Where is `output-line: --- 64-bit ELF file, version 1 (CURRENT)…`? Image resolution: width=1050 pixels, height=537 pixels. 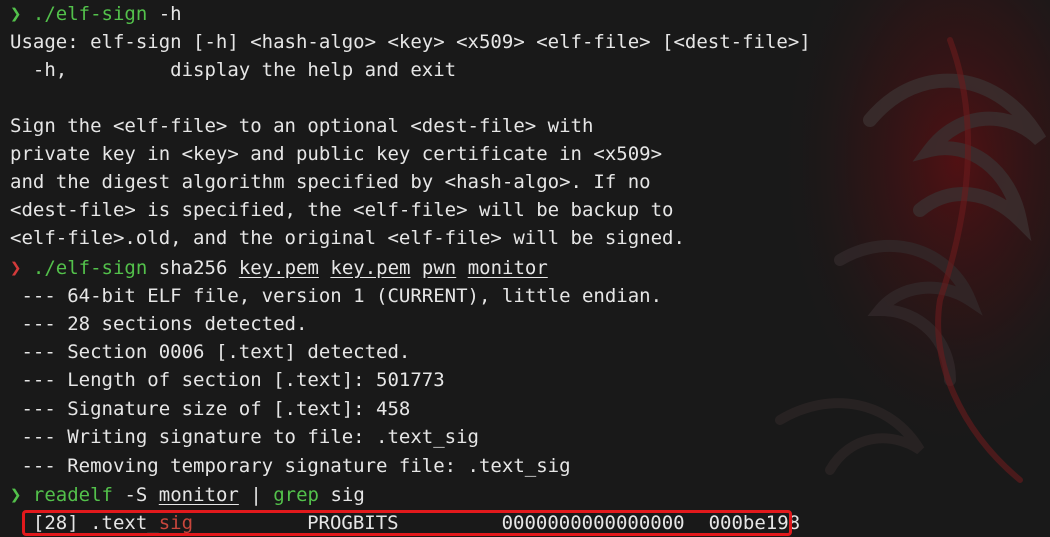 output-line: --- 64-bit ELF file, version 1 (CURRENT)… is located at coordinates (336, 296).